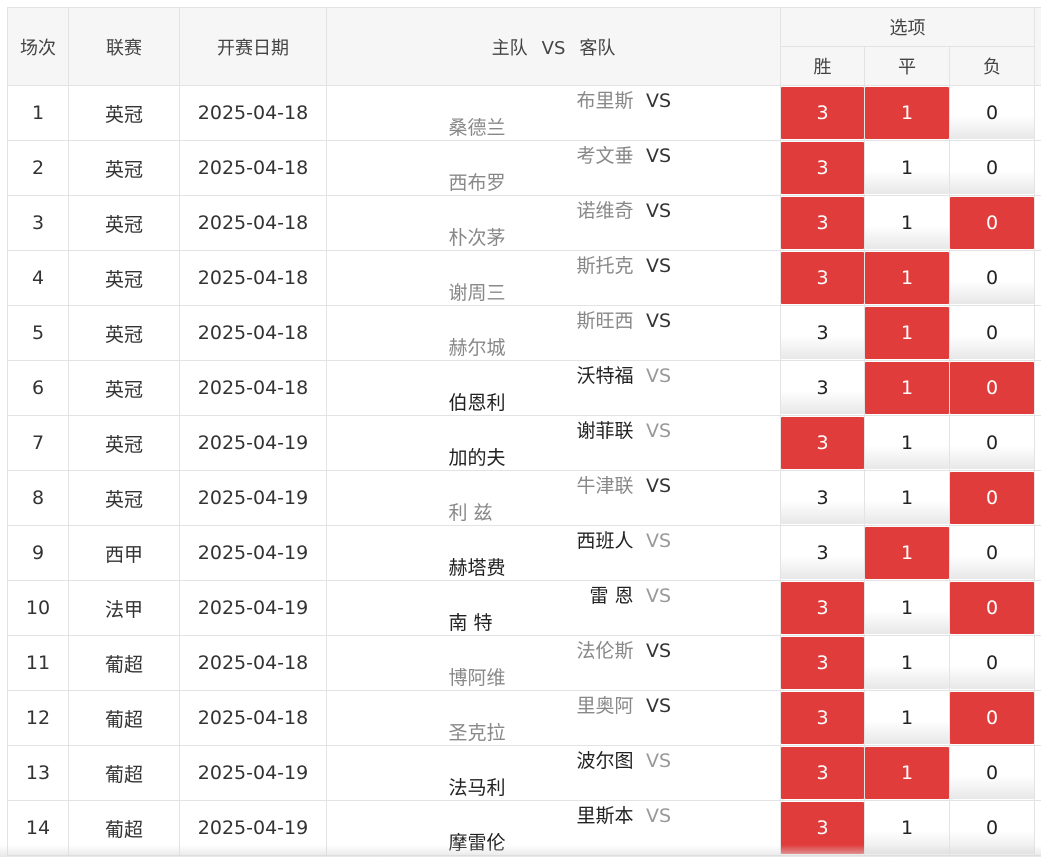 Image resolution: width=1041 pixels, height=857 pixels. I want to click on header-away: 客队, so click(597, 48).